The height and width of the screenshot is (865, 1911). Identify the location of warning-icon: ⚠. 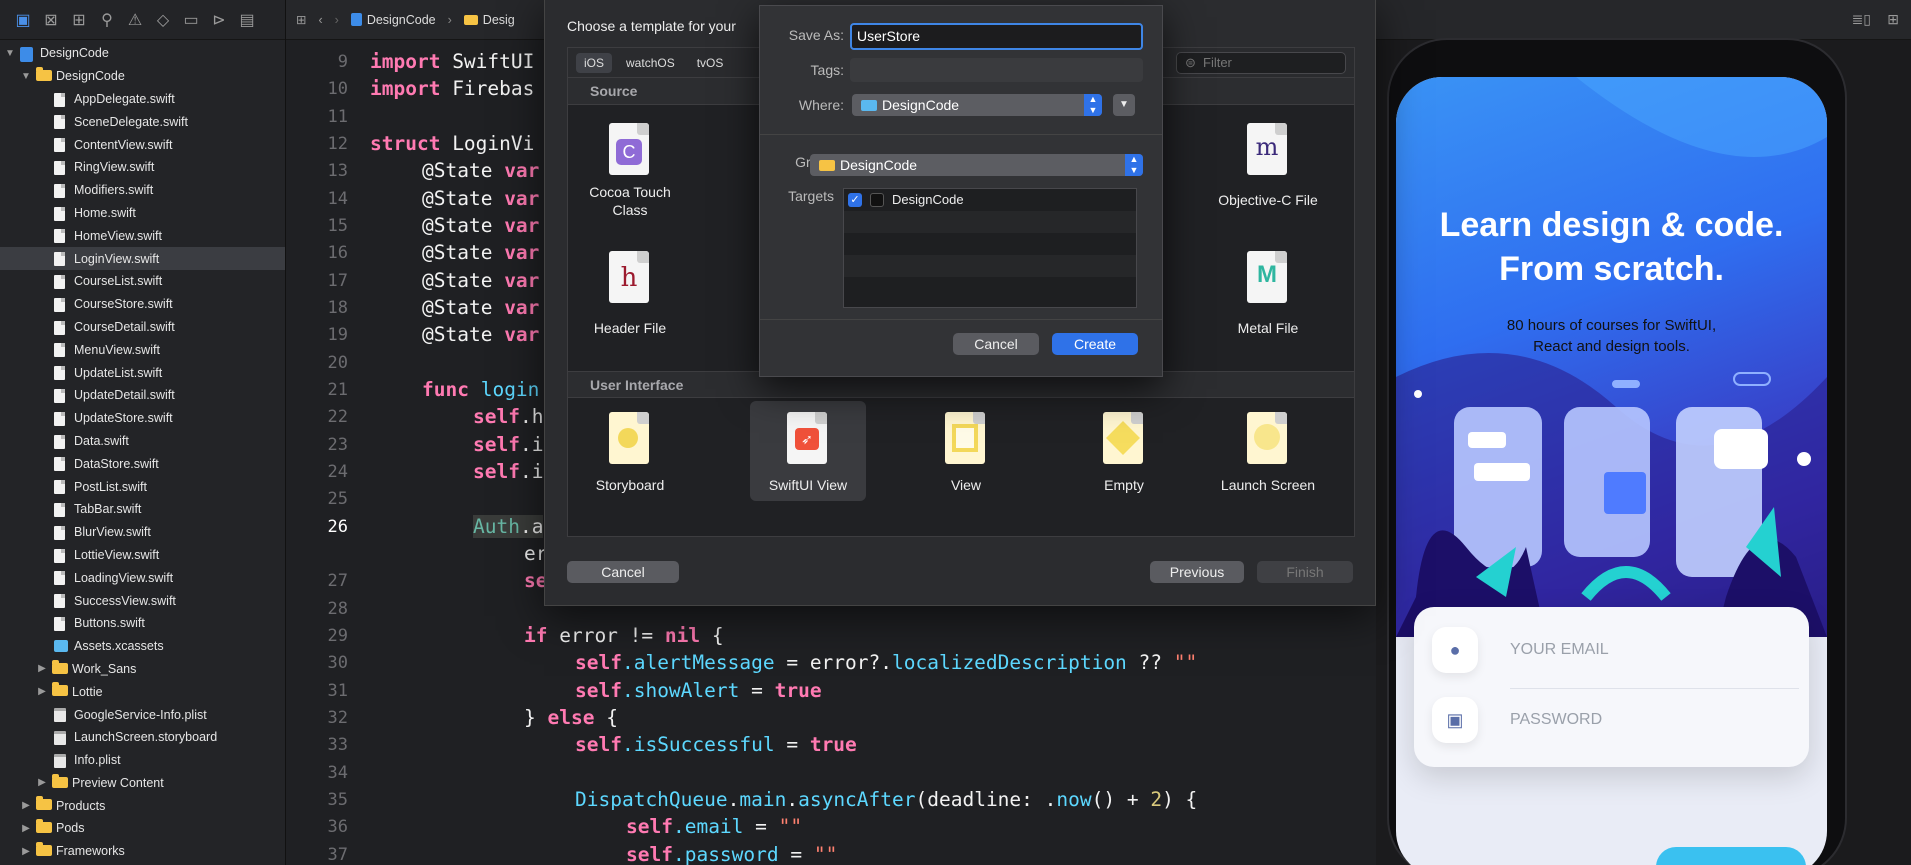
(135, 20).